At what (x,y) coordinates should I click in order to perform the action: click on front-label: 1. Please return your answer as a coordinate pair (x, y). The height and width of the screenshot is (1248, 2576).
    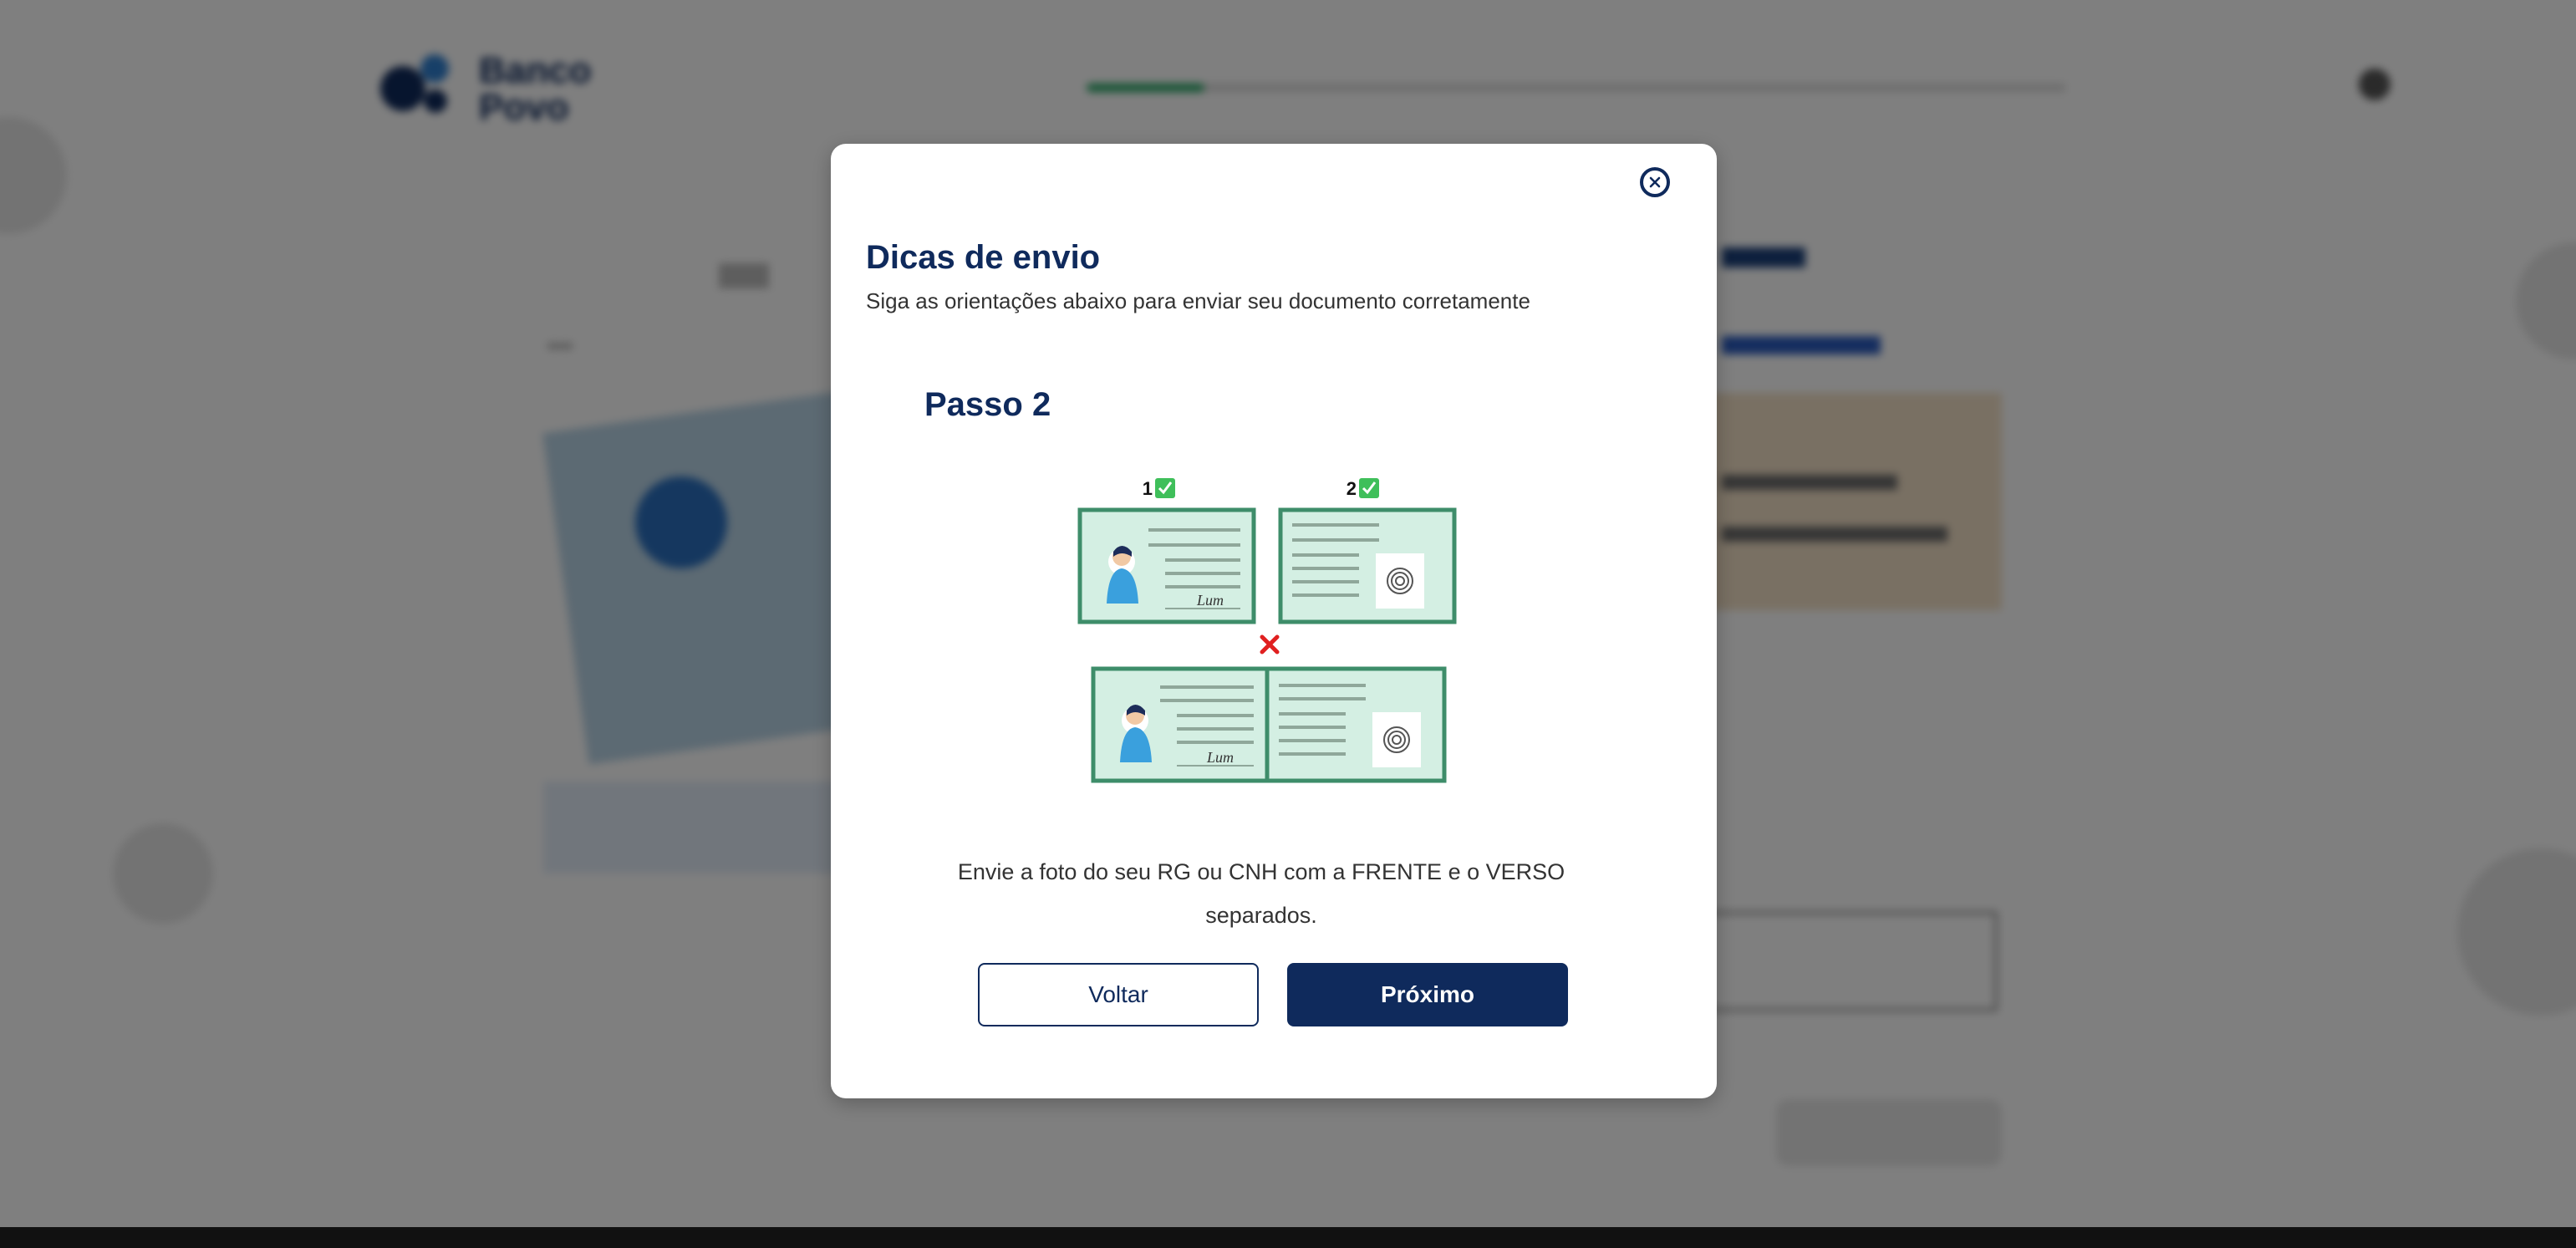
    Looking at the image, I should click on (1159, 488).